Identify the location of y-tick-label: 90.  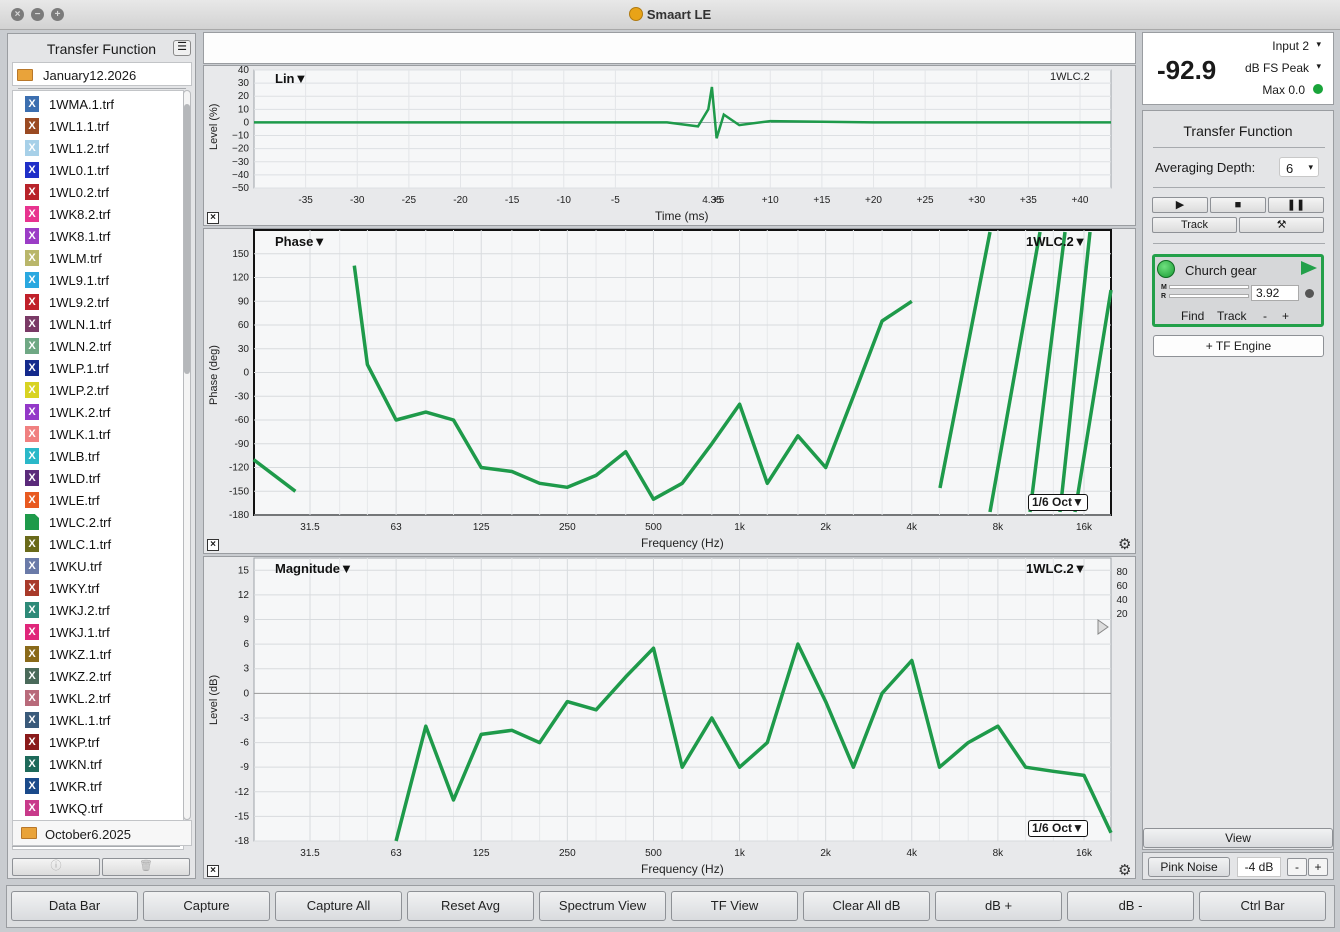
(244, 301).